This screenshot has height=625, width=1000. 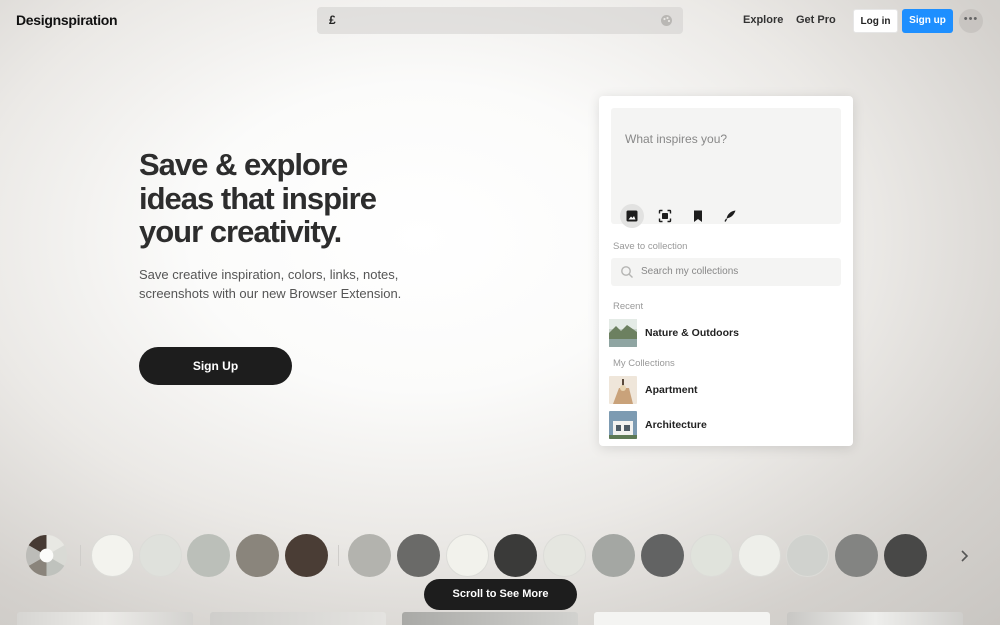 I want to click on compose-placeholder: What inspires you?, so click(x=676, y=139).